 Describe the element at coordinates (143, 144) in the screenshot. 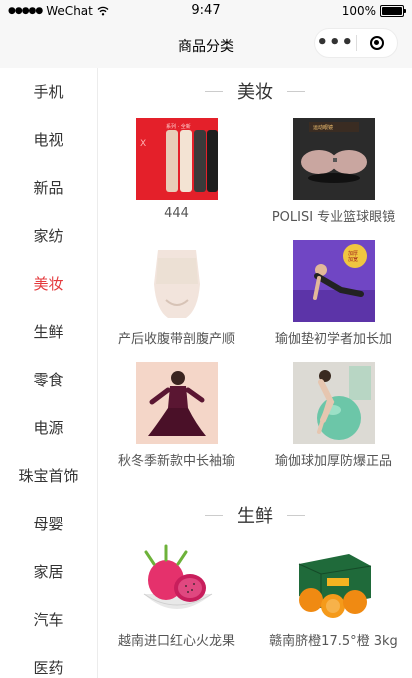

I see `svg-text: X` at that location.